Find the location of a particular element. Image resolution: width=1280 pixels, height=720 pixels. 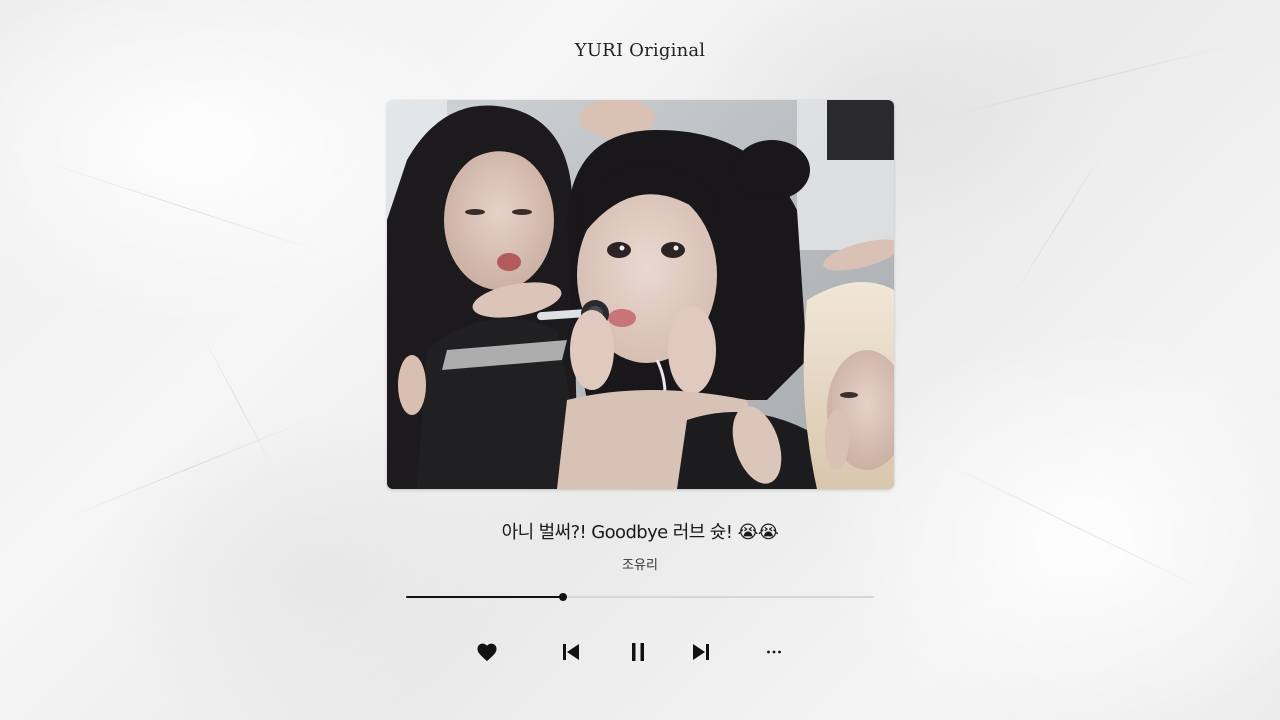

previous-button is located at coordinates (571, 652).